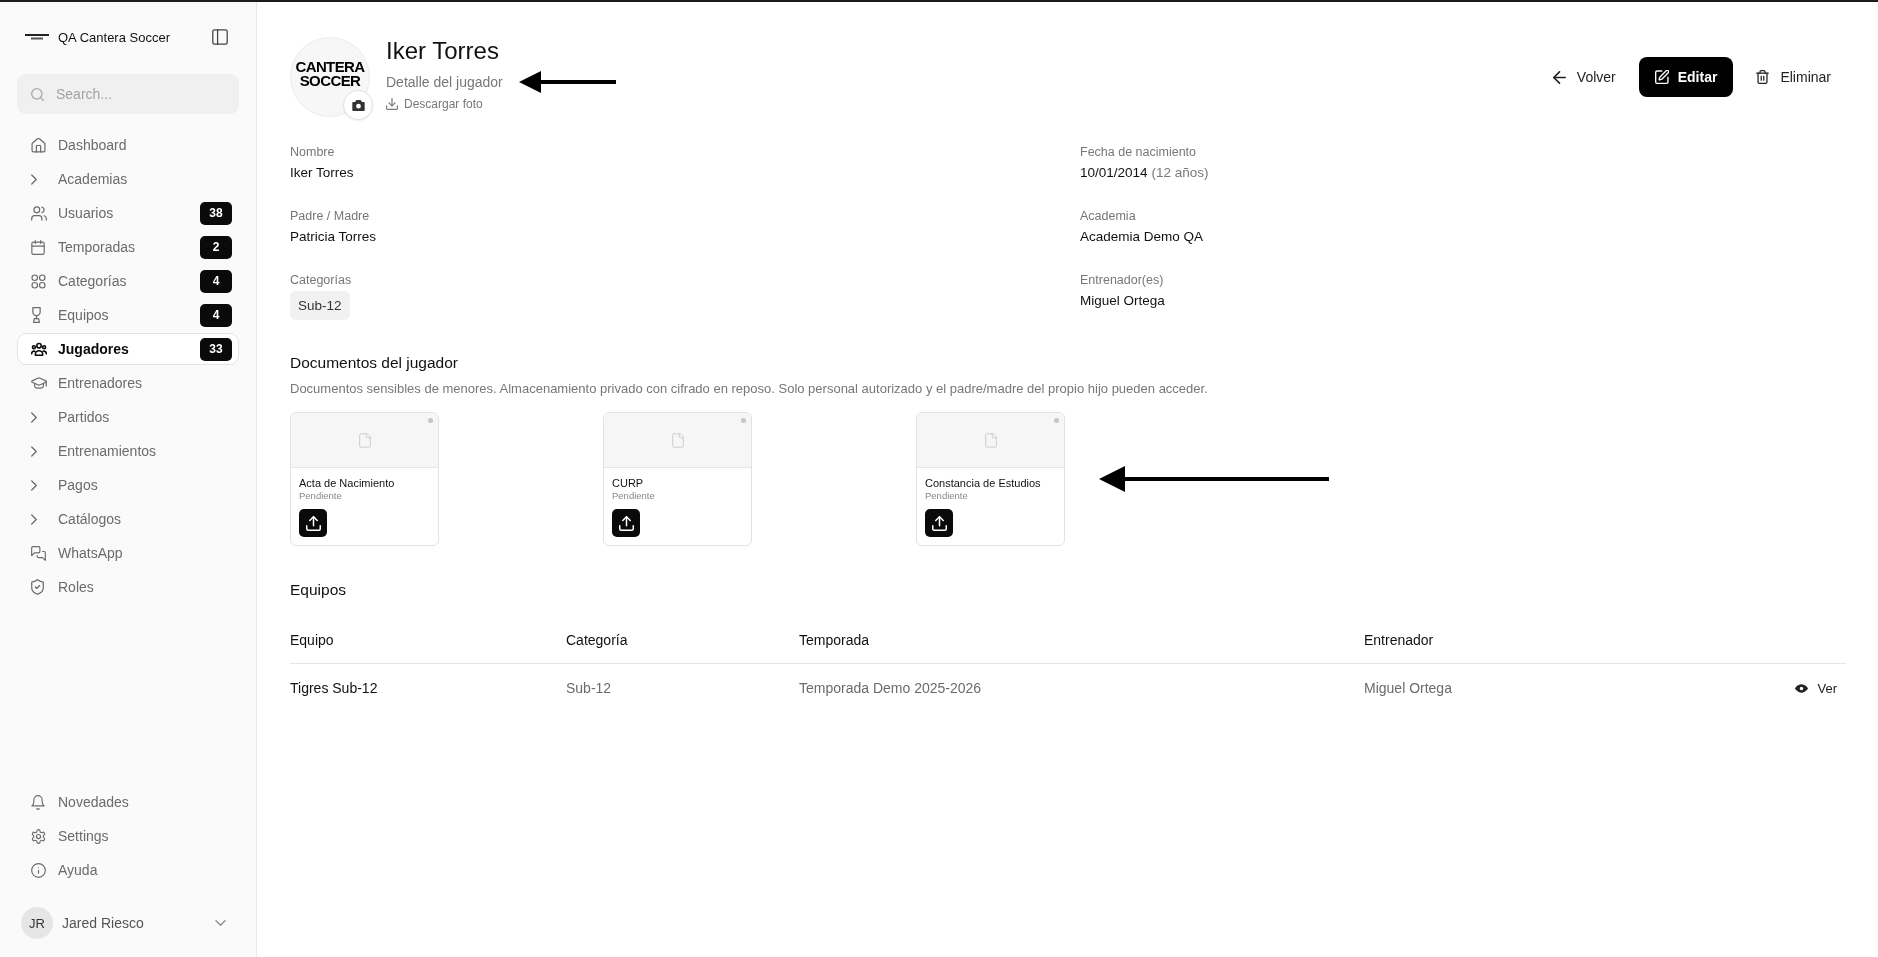 The width and height of the screenshot is (1878, 957). I want to click on category-tag: Sub-12, so click(320, 305).